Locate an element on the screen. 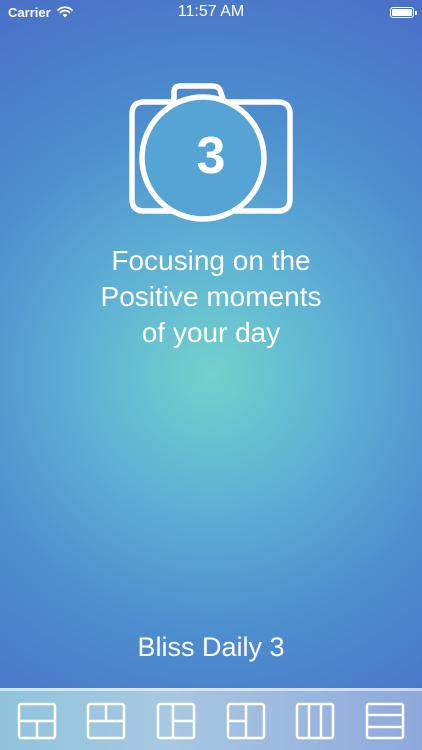 The image size is (422, 750). tagline-line-2: Positive moments is located at coordinates (211, 296).